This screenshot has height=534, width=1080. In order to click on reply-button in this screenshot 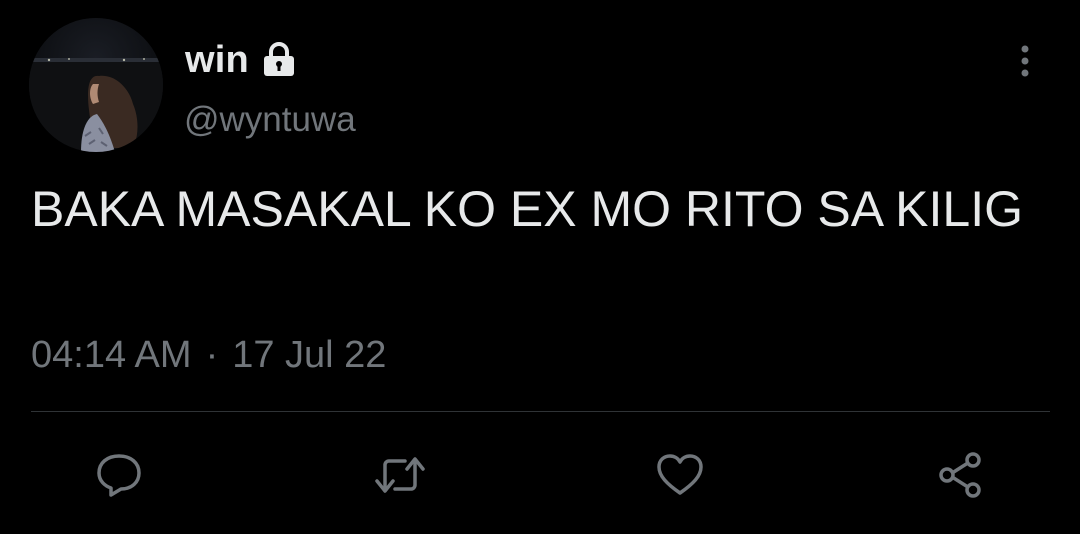, I will do `click(119, 475)`.